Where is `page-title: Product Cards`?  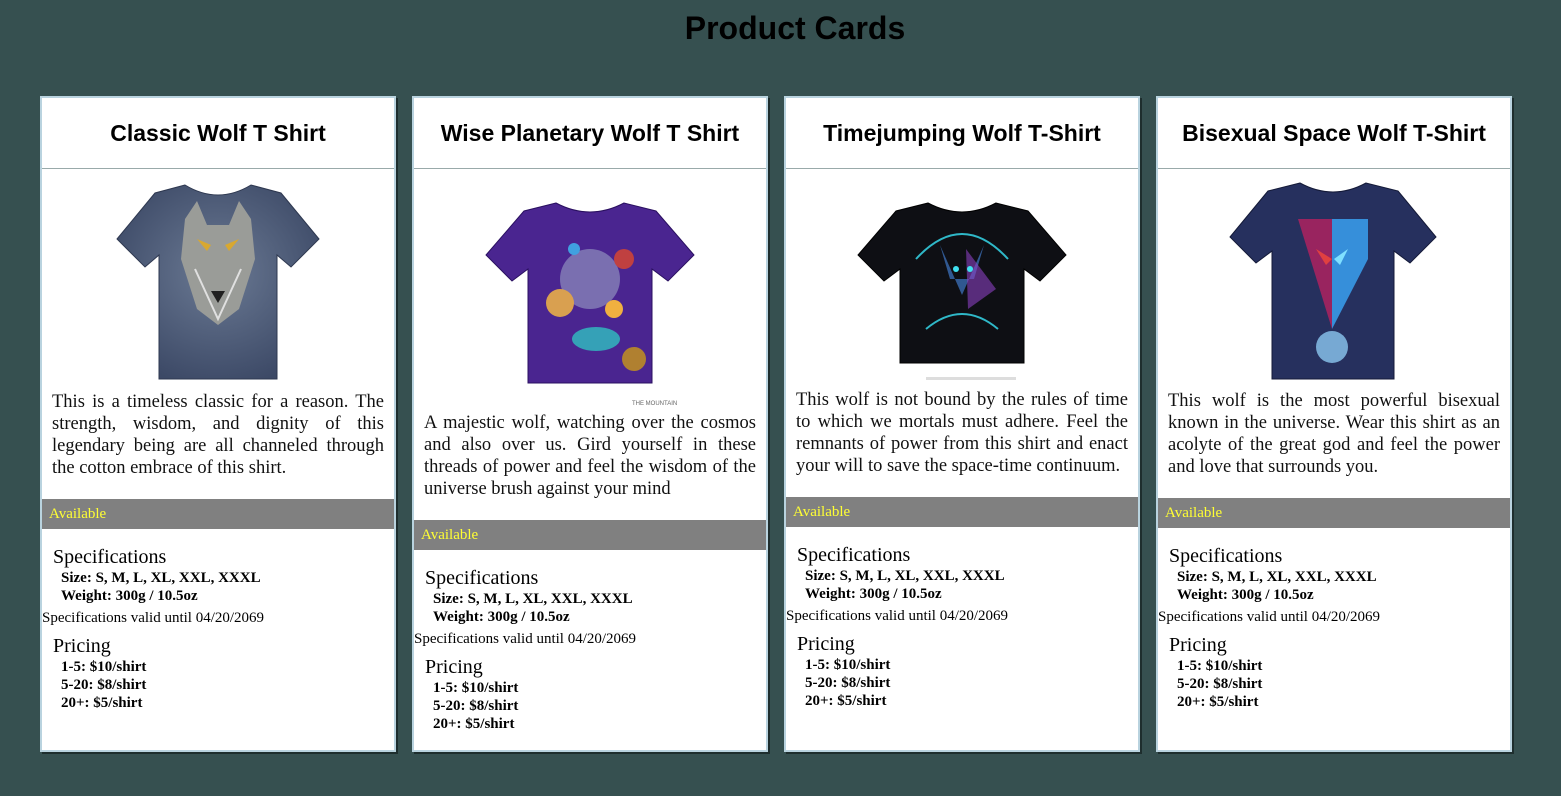 page-title: Product Cards is located at coordinates (795, 28).